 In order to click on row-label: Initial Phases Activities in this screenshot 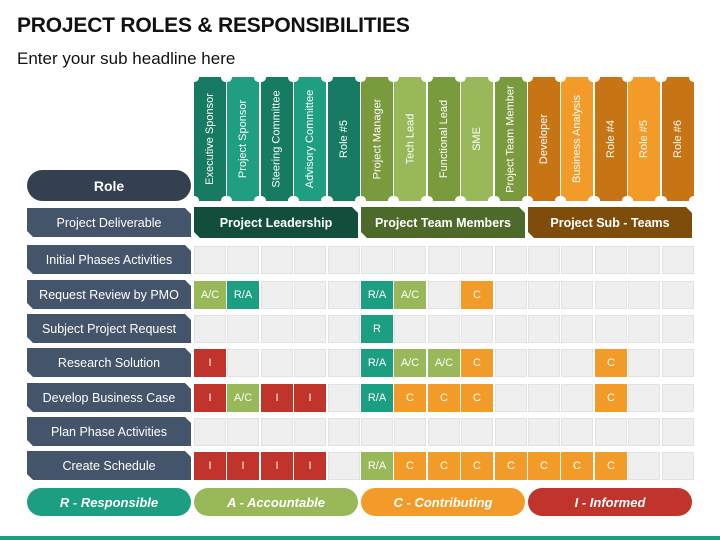, I will do `click(109, 259)`.